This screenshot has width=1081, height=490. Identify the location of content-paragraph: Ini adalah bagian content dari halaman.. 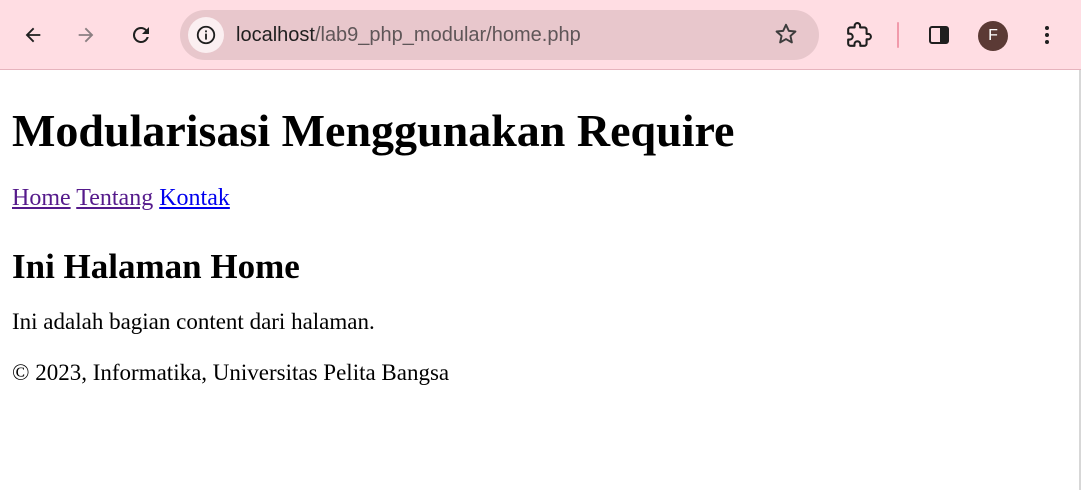
(193, 321).